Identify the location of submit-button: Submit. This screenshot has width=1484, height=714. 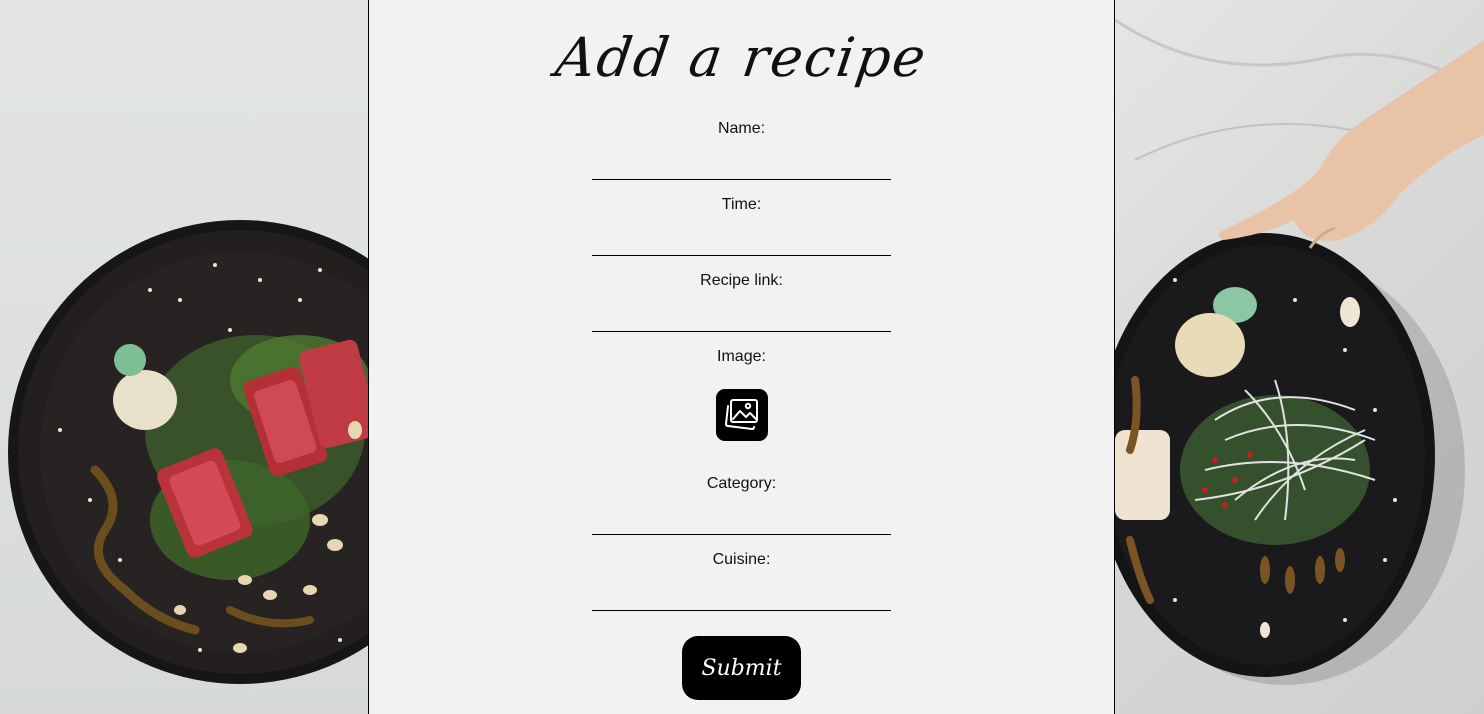
(741, 668).